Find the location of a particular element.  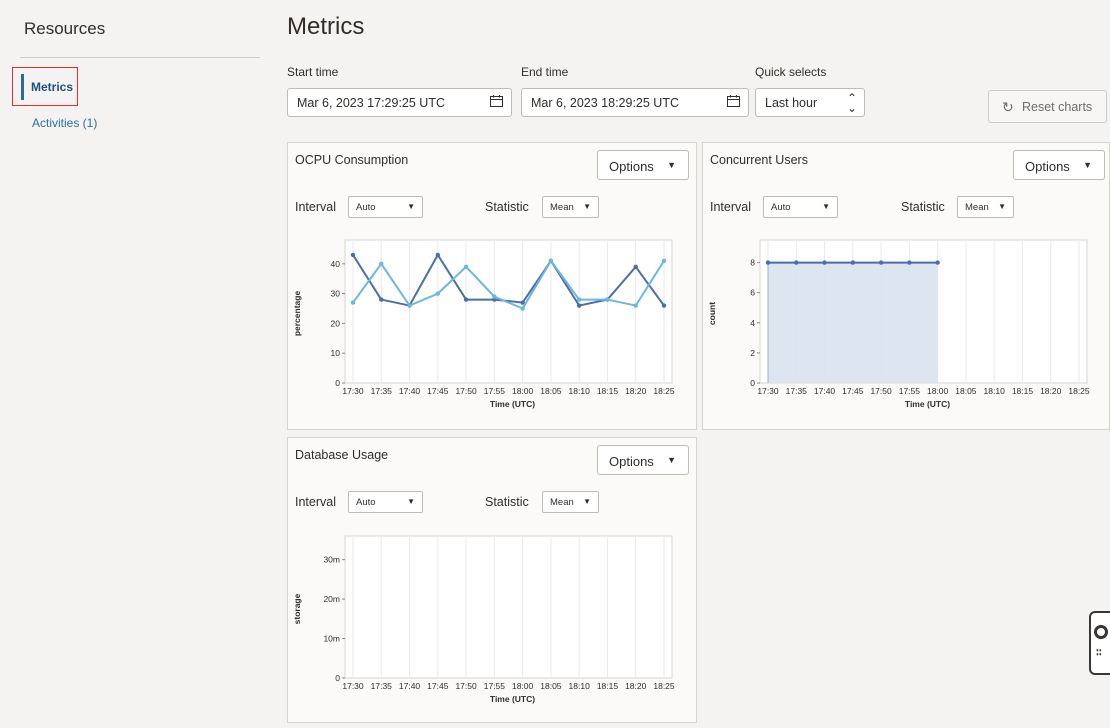

reset-charts-label: Reset charts is located at coordinates (1057, 107).